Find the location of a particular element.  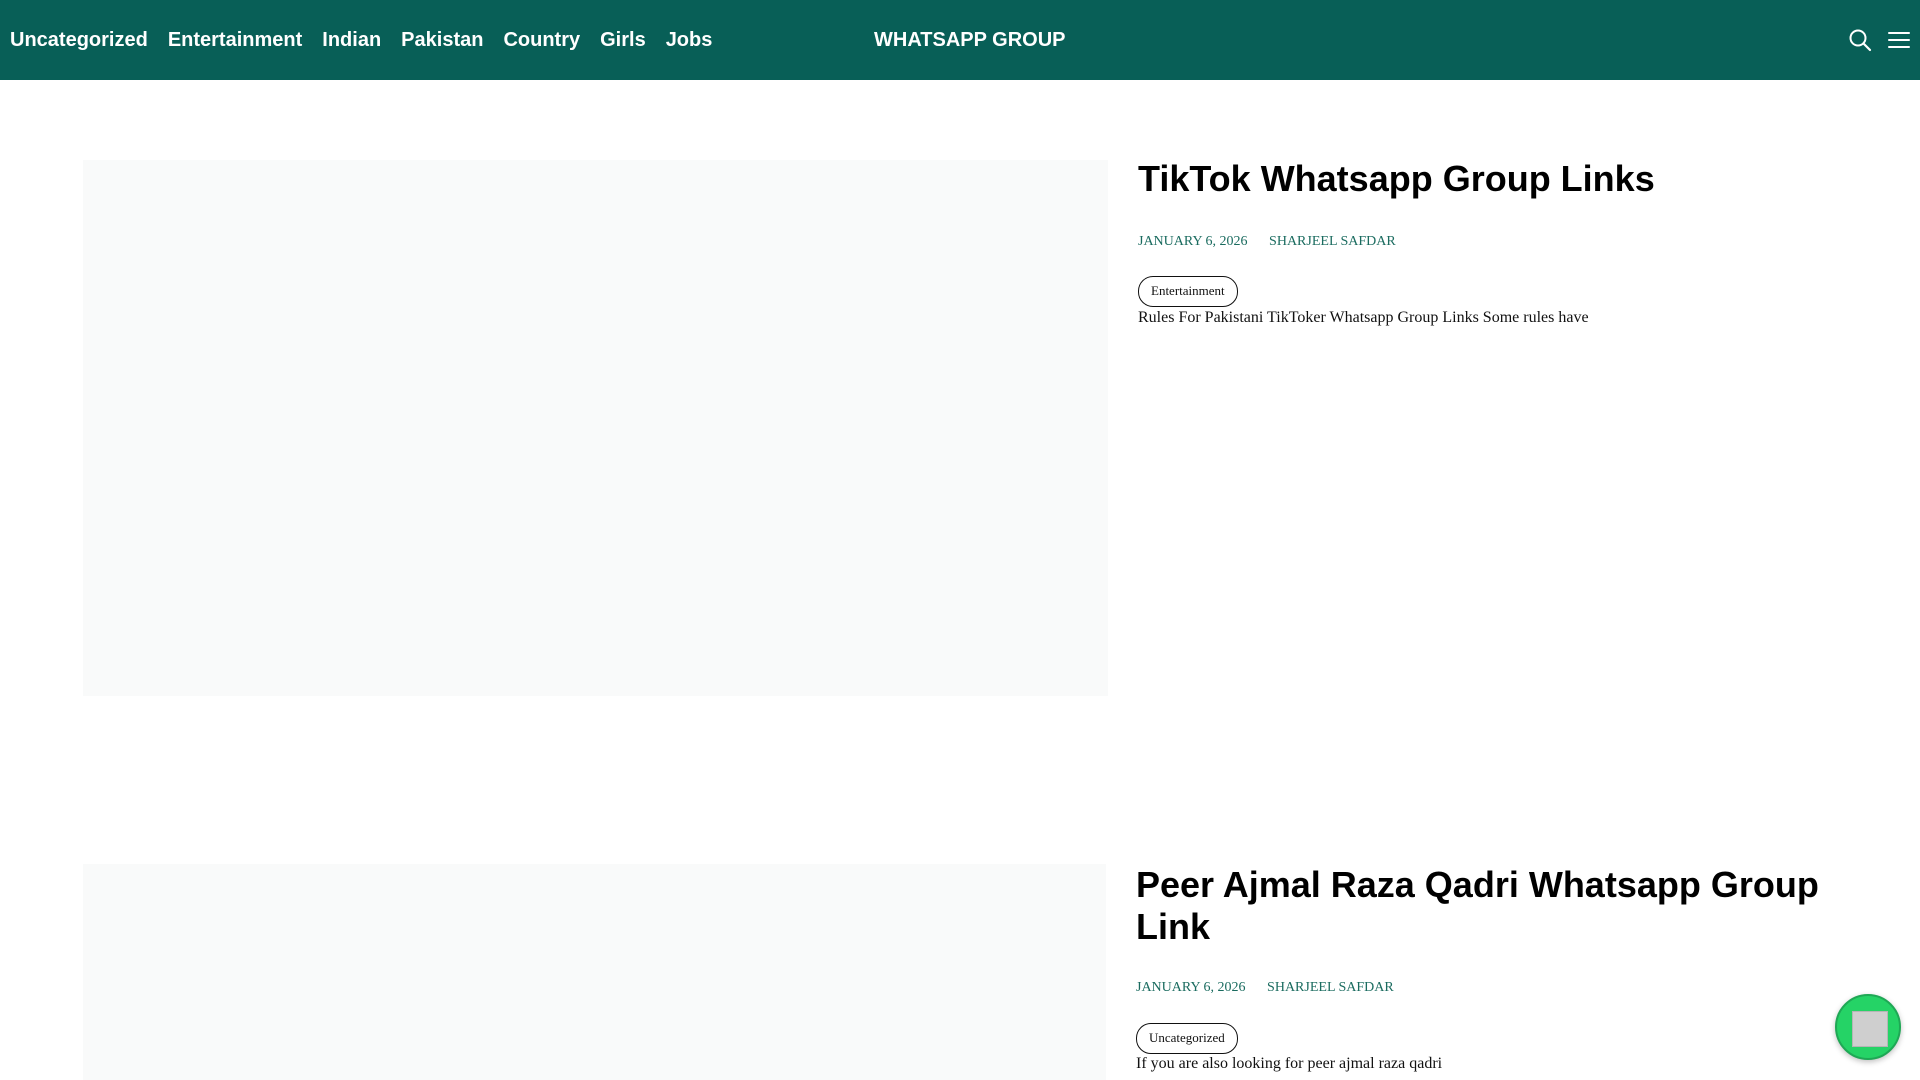

whatsapp-chat-button is located at coordinates (1868, 1027).